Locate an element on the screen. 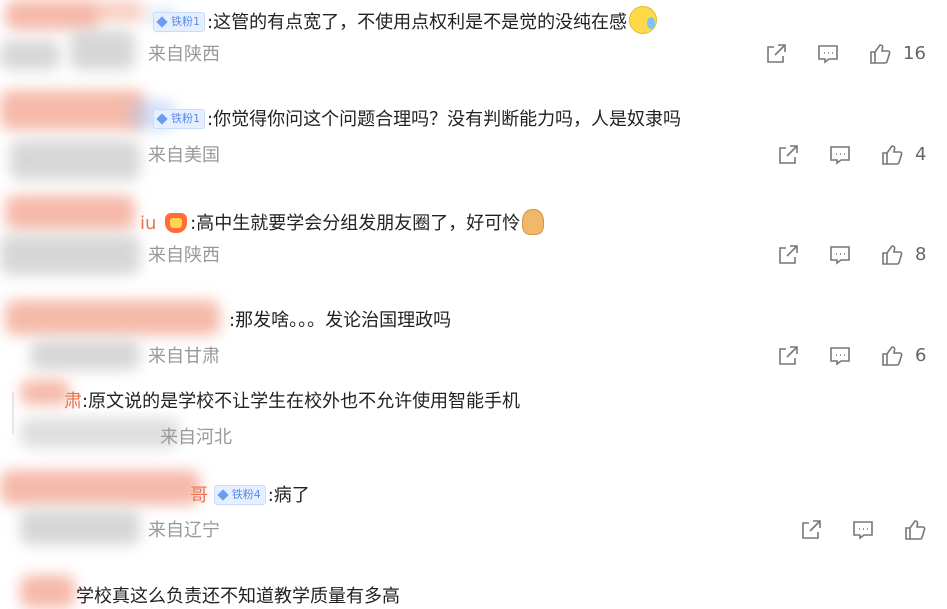  fan-badge: 铁粉4 is located at coordinates (239, 495).